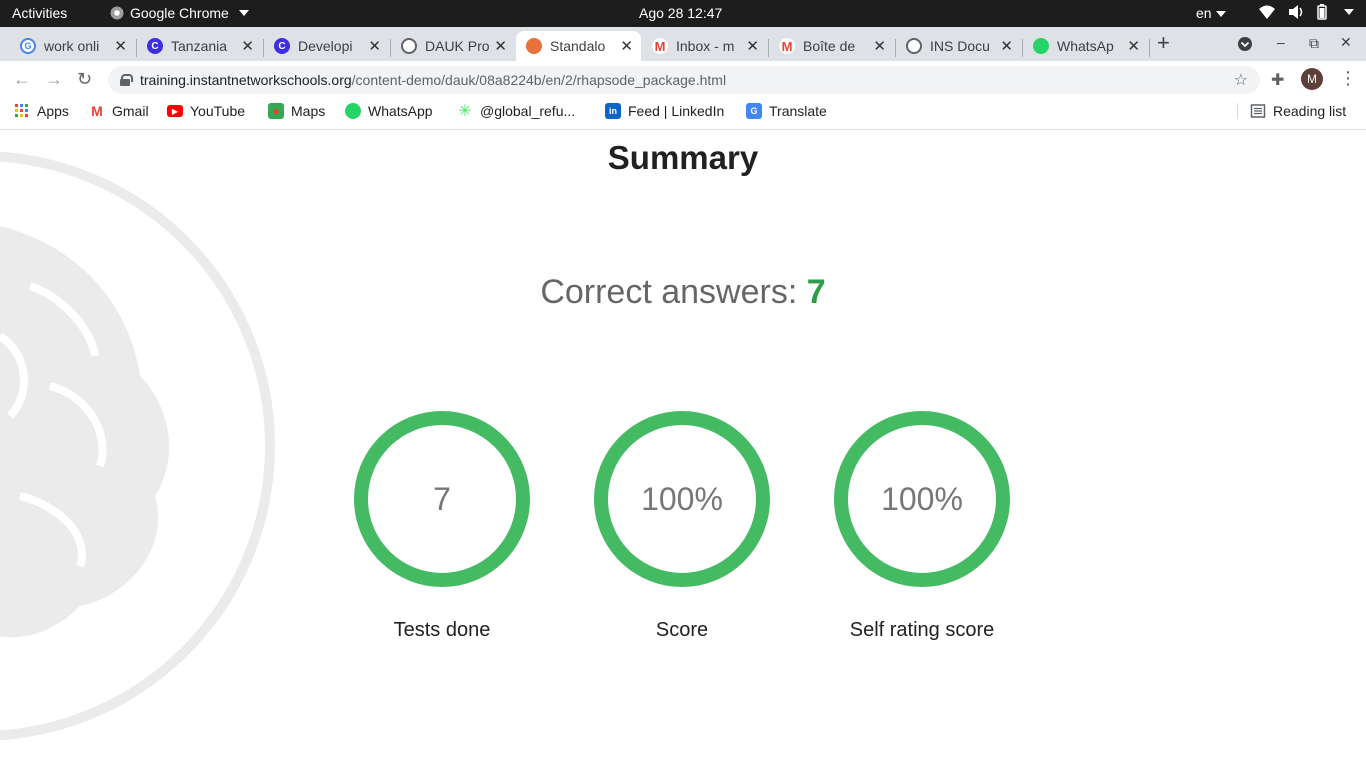 This screenshot has height=768, width=1366. I want to click on stat-self-rating-score: 100% Self rating score, so click(922, 526).